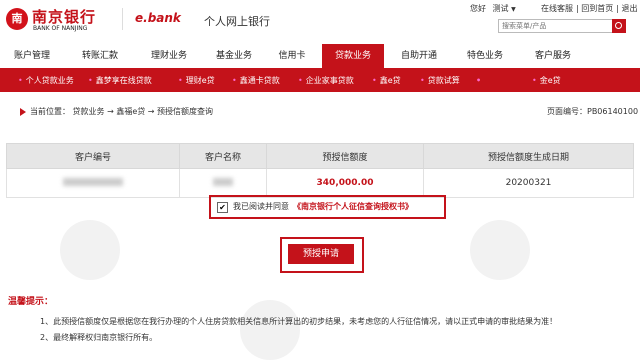 This screenshot has width=640, height=360. I want to click on nav-item-transfer: 转账汇款, so click(100, 56).